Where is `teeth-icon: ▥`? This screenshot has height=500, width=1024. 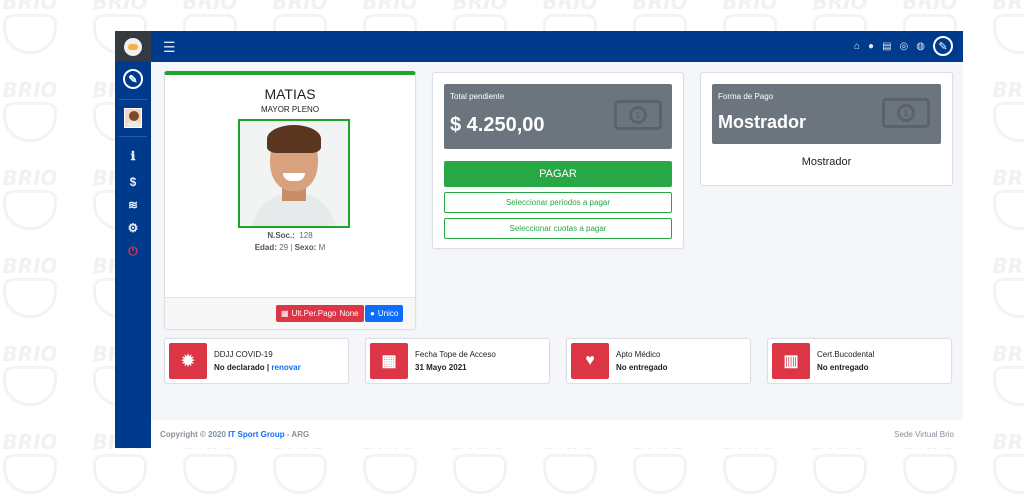
teeth-icon: ▥ is located at coordinates (791, 361).